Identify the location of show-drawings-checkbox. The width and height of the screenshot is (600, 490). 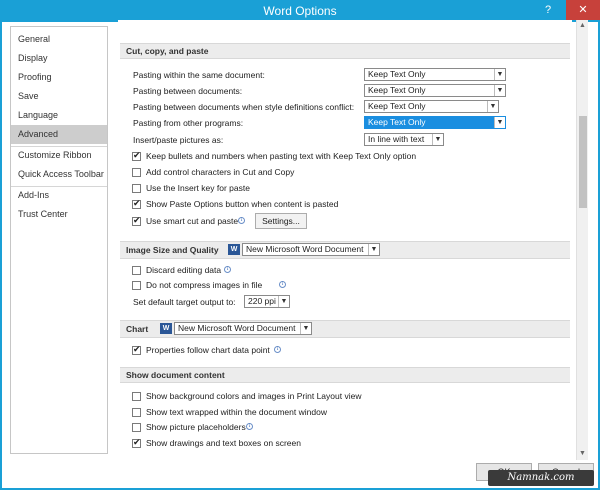
(136, 442).